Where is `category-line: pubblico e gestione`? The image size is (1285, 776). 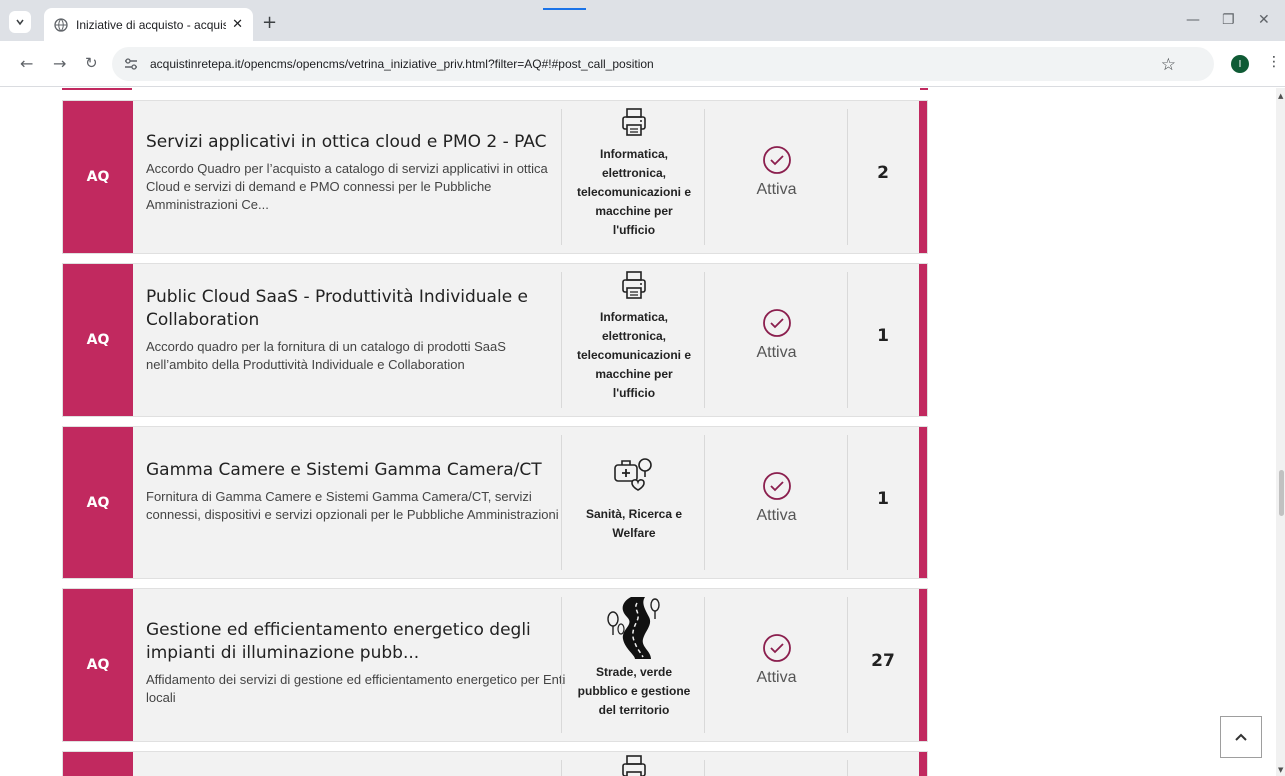 category-line: pubblico e gestione is located at coordinates (634, 691).